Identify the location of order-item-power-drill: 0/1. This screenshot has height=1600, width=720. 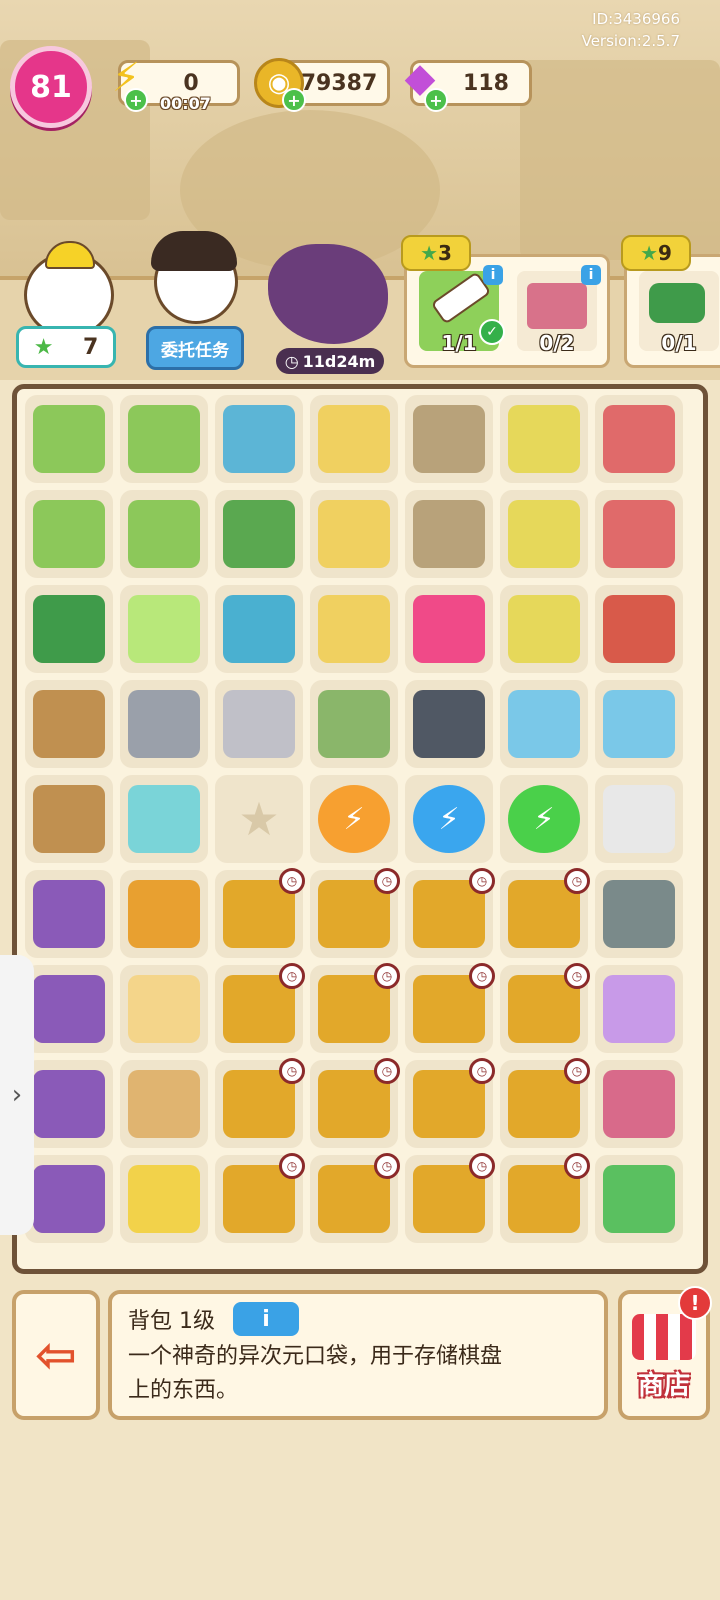
(679, 313).